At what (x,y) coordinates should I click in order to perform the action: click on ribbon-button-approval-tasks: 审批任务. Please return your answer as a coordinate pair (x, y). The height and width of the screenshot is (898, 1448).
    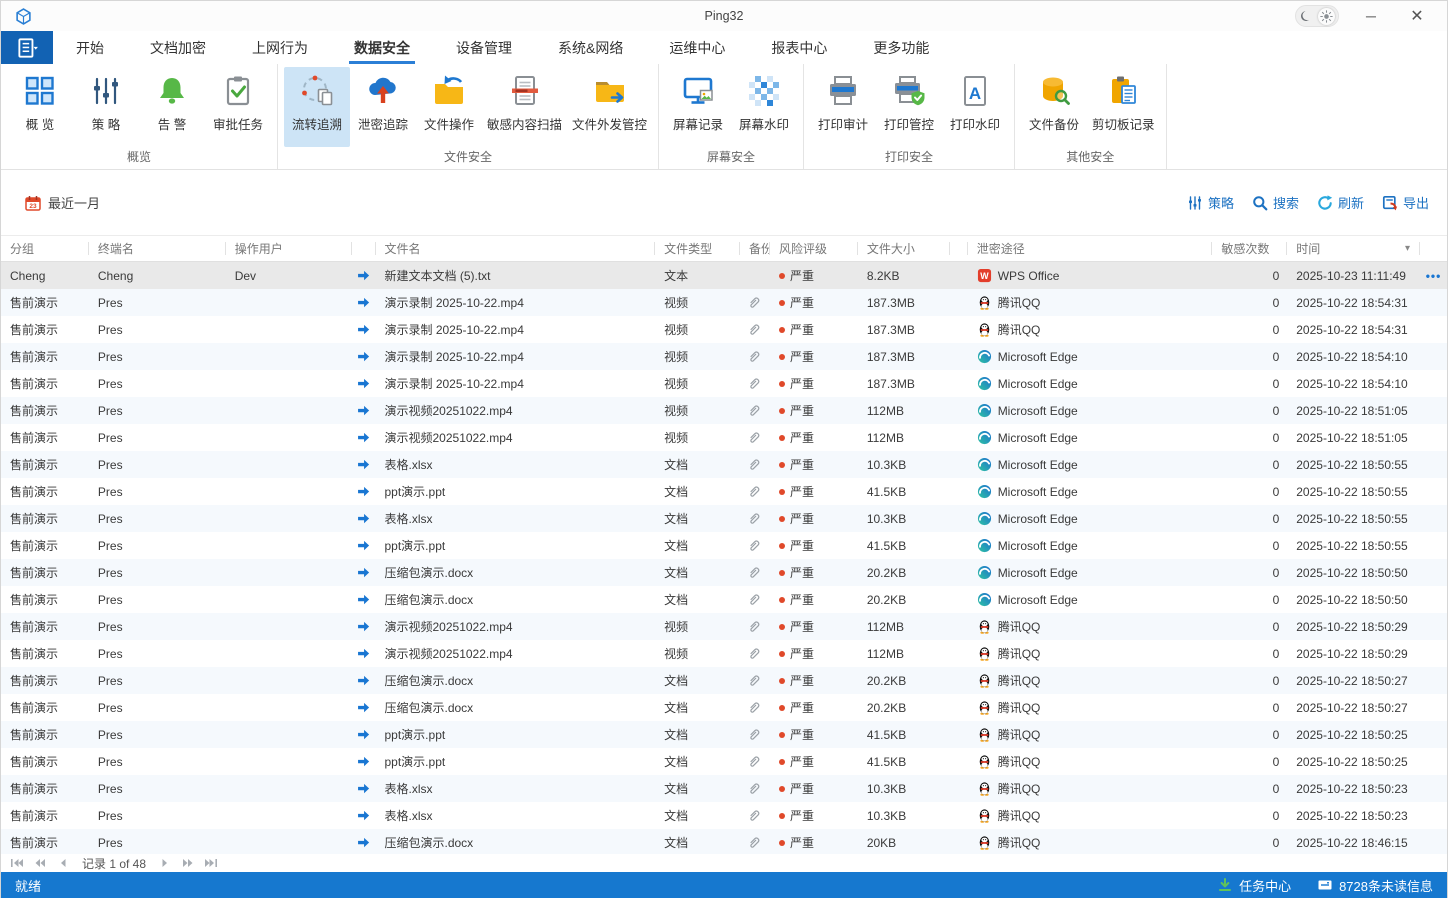
    Looking at the image, I should click on (238, 107).